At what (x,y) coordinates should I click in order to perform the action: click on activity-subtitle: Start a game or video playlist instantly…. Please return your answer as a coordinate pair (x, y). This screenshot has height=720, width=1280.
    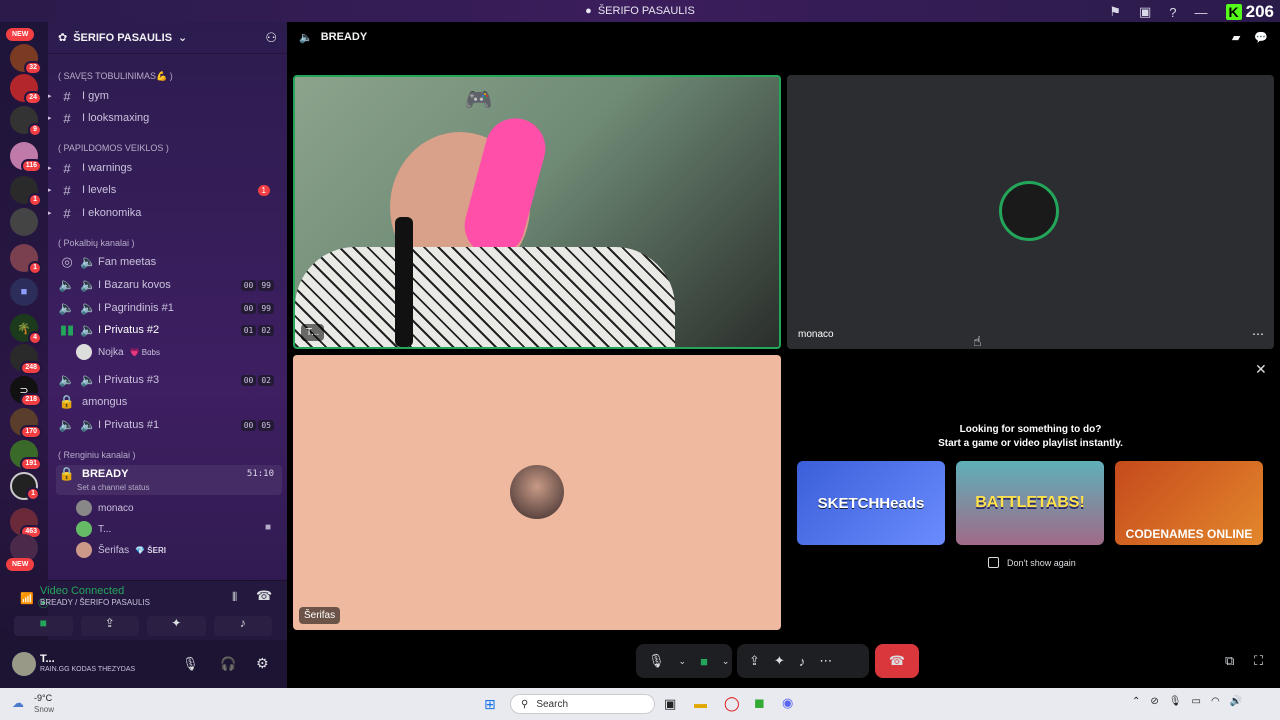
    Looking at the image, I should click on (1030, 443).